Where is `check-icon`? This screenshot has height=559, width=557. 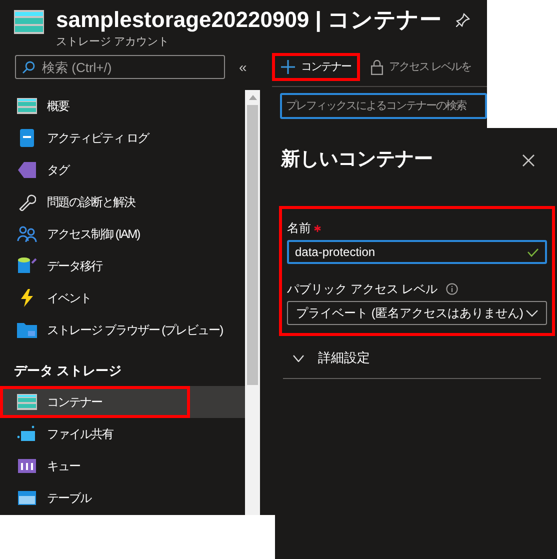 check-icon is located at coordinates (533, 252).